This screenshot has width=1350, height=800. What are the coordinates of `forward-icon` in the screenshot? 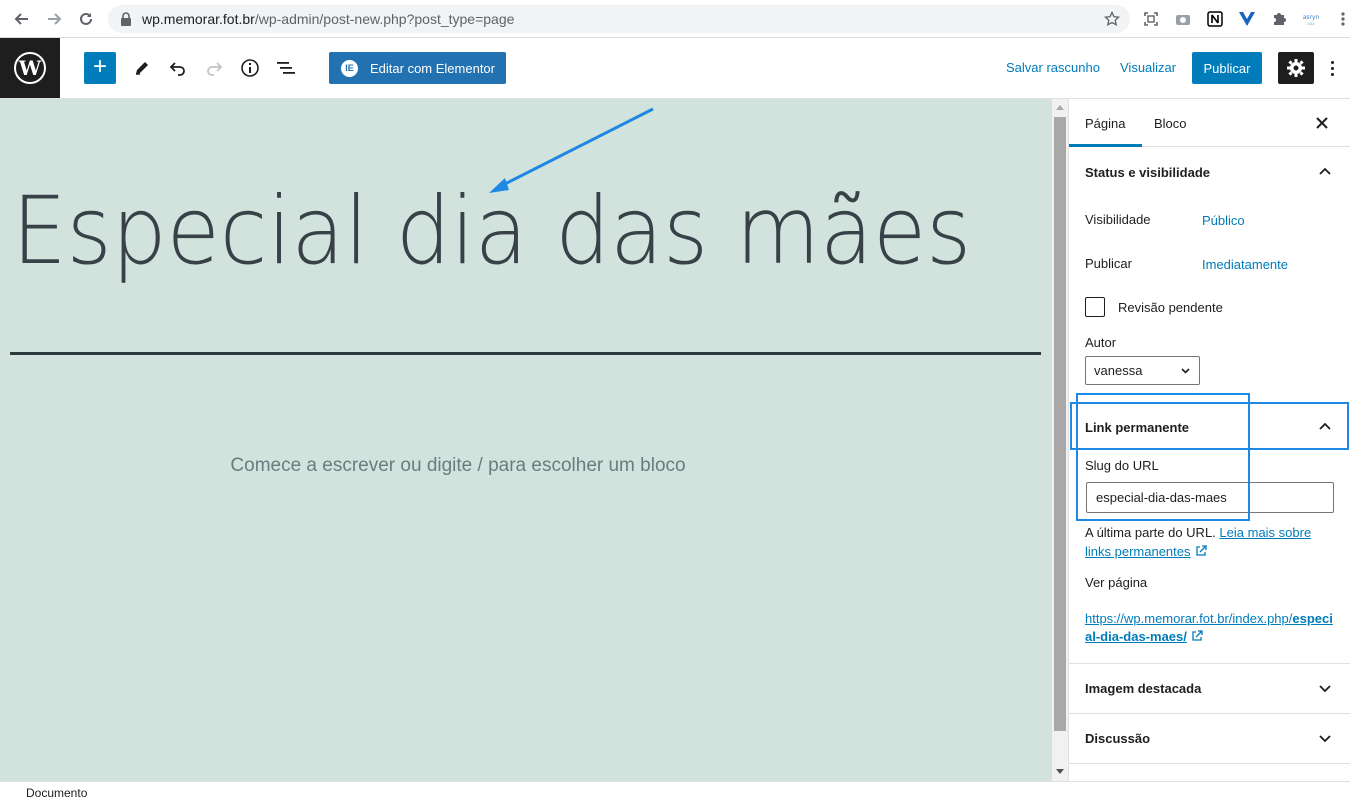 It's located at (54, 19).